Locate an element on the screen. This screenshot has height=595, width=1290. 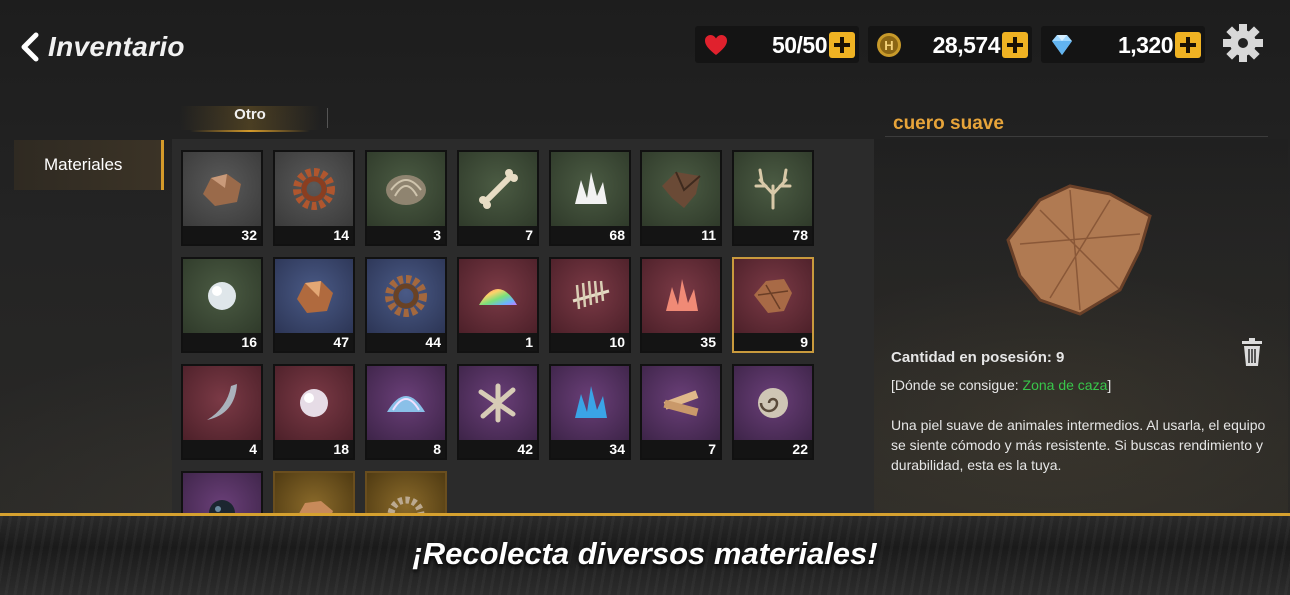
item-count: 8 is located at coordinates (437, 449).